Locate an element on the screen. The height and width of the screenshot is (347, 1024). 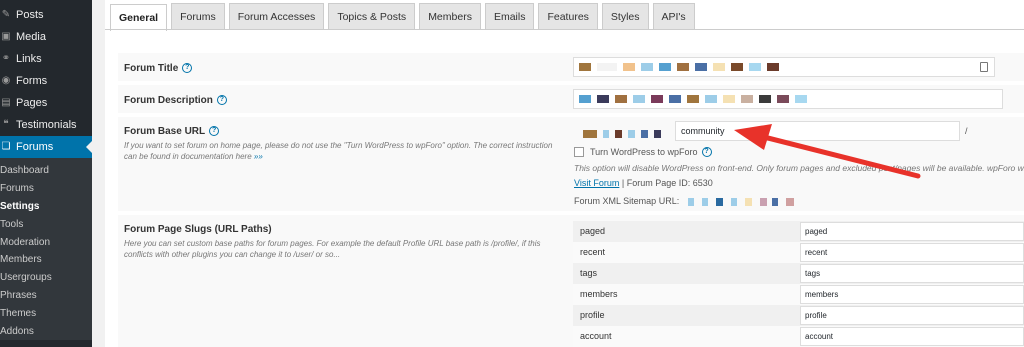
arrow-head is located at coordinates (753, 137).